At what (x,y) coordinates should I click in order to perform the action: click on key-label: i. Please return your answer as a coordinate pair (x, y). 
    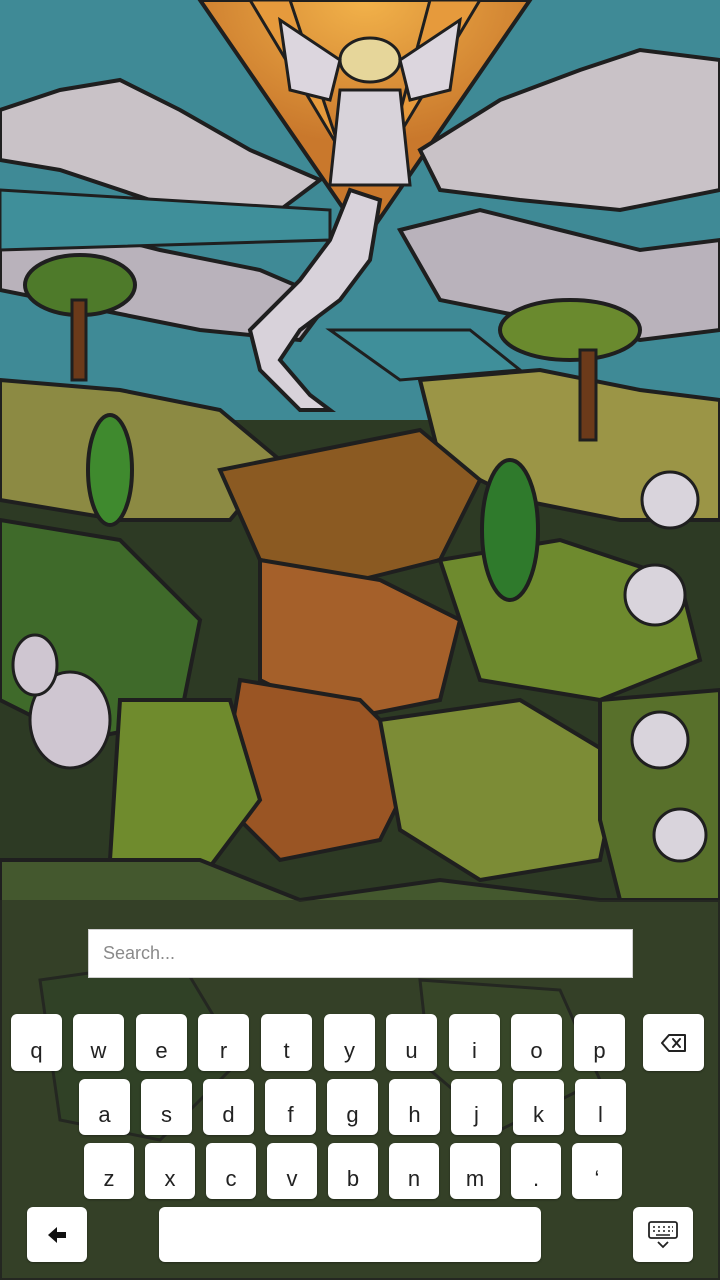
    Looking at the image, I should click on (474, 1050).